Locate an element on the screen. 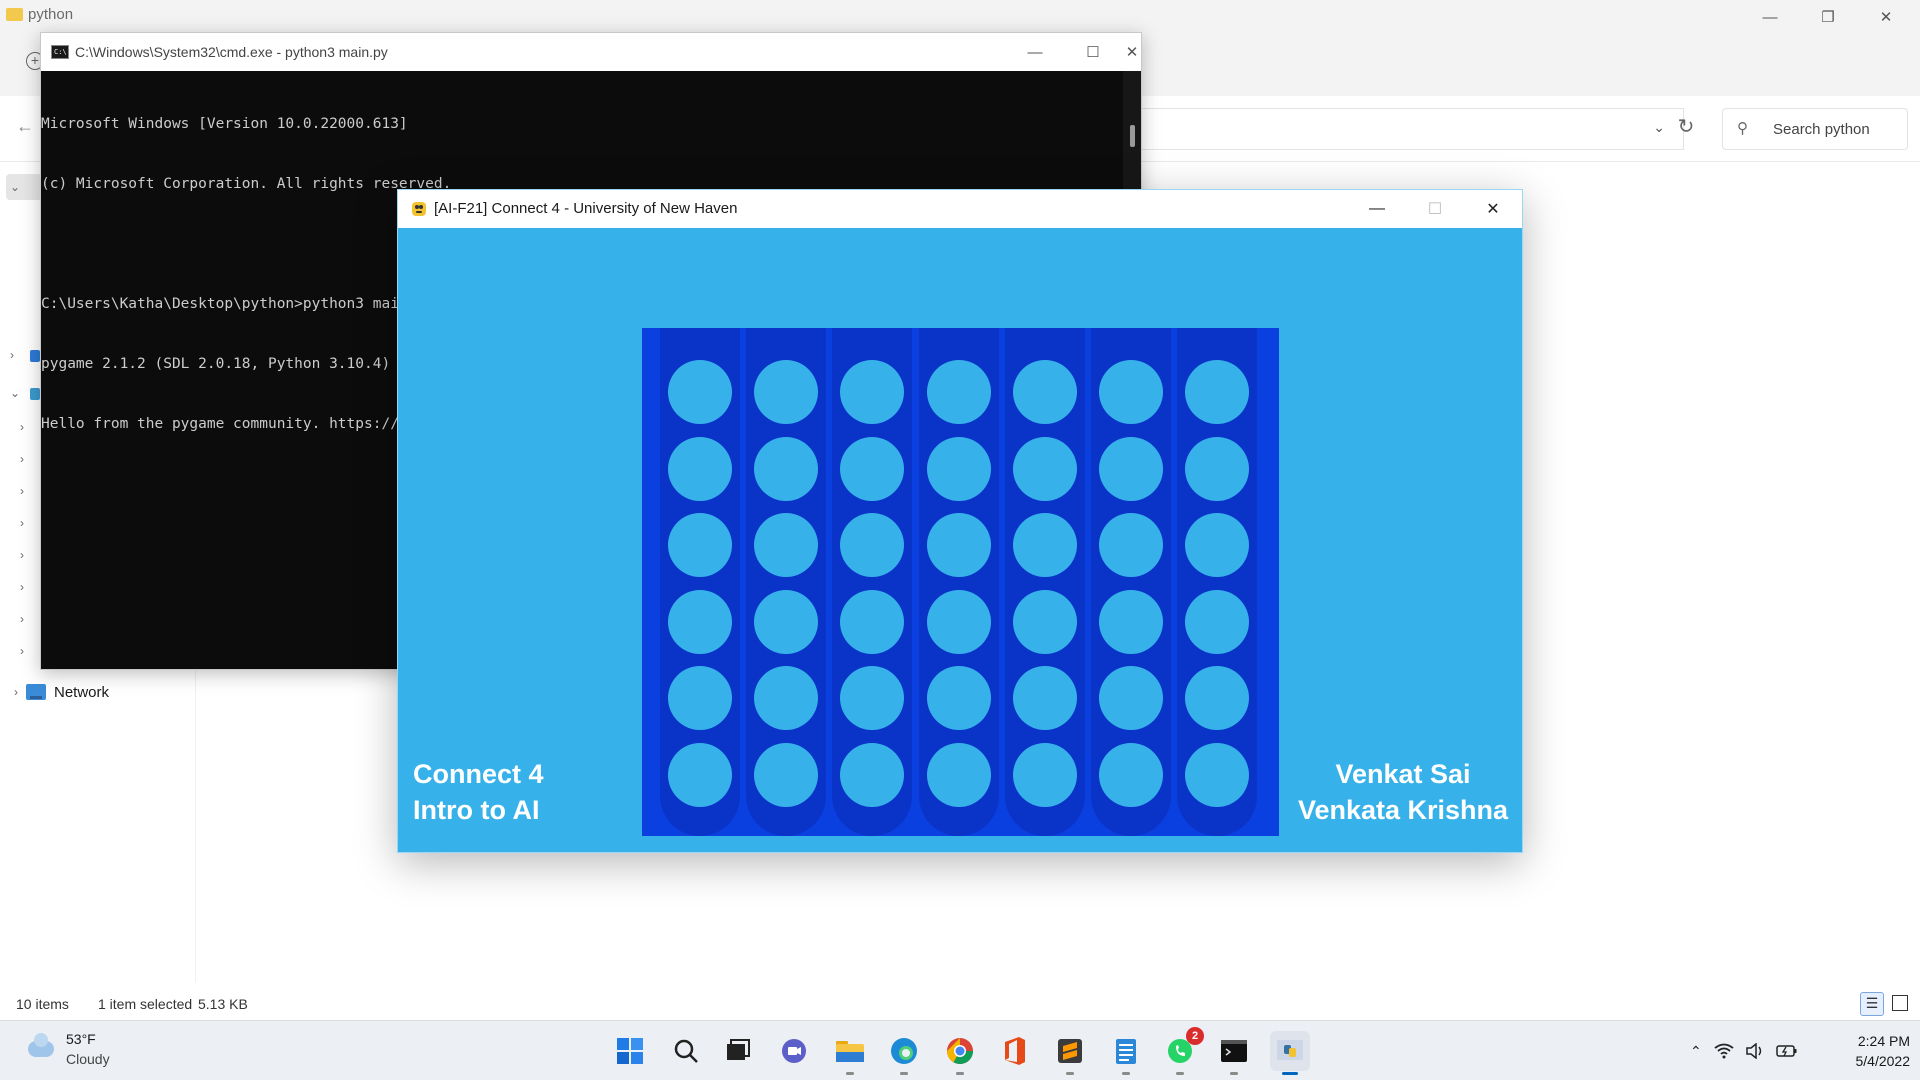 The width and height of the screenshot is (1920, 1080). search-icon is located at coordinates (686, 1051).